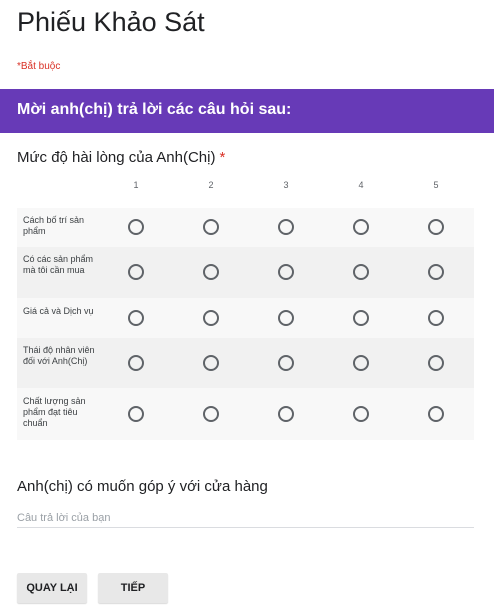 This screenshot has height=614, width=494. What do you see at coordinates (245, 414) in the screenshot?
I see `grid-row-product-quality: Chất lượng sản phẩm đạt tiêu chuẩn` at bounding box center [245, 414].